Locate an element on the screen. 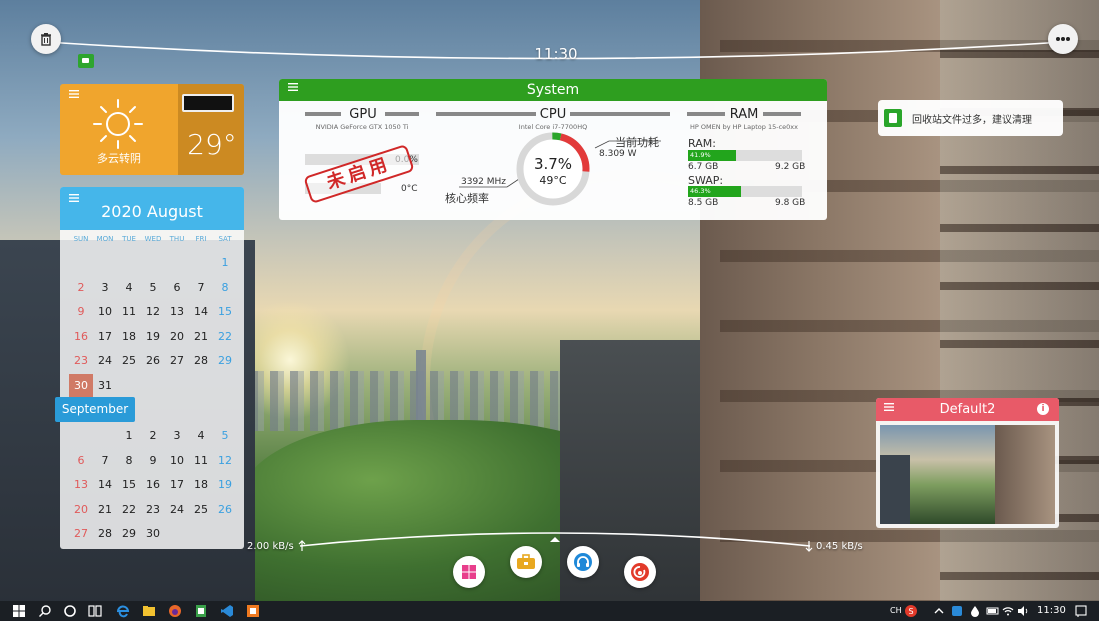 This screenshot has width=1099, height=621. drop-icon is located at coordinates (975, 611).